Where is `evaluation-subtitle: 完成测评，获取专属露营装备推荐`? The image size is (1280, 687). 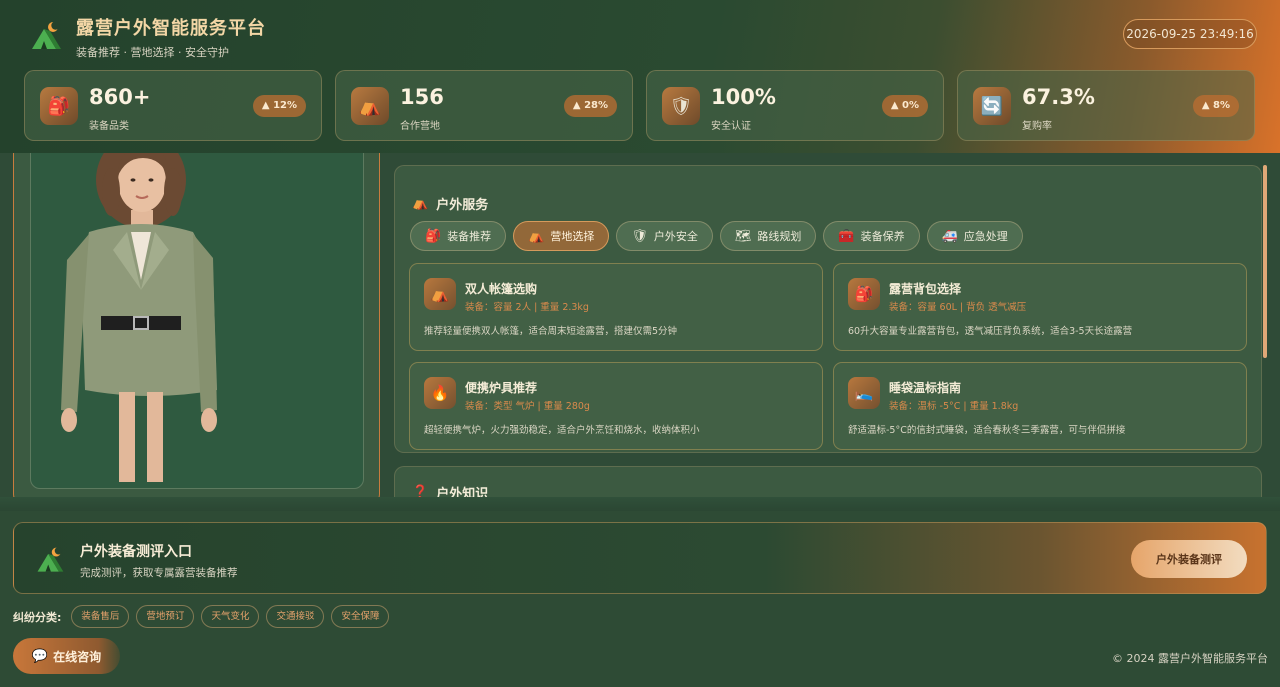
evaluation-subtitle: 完成测评，获取专属露营装备推荐 is located at coordinates (159, 573).